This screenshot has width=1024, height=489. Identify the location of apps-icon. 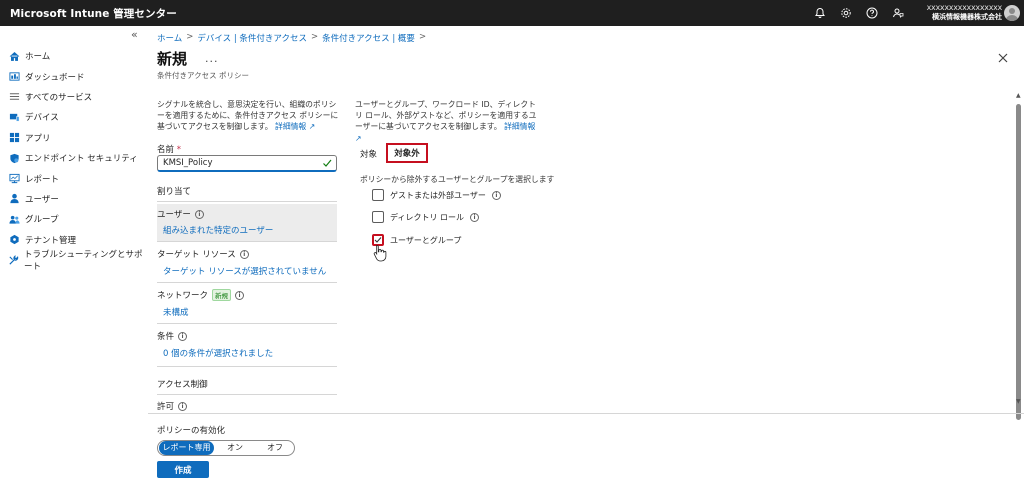
(14, 138).